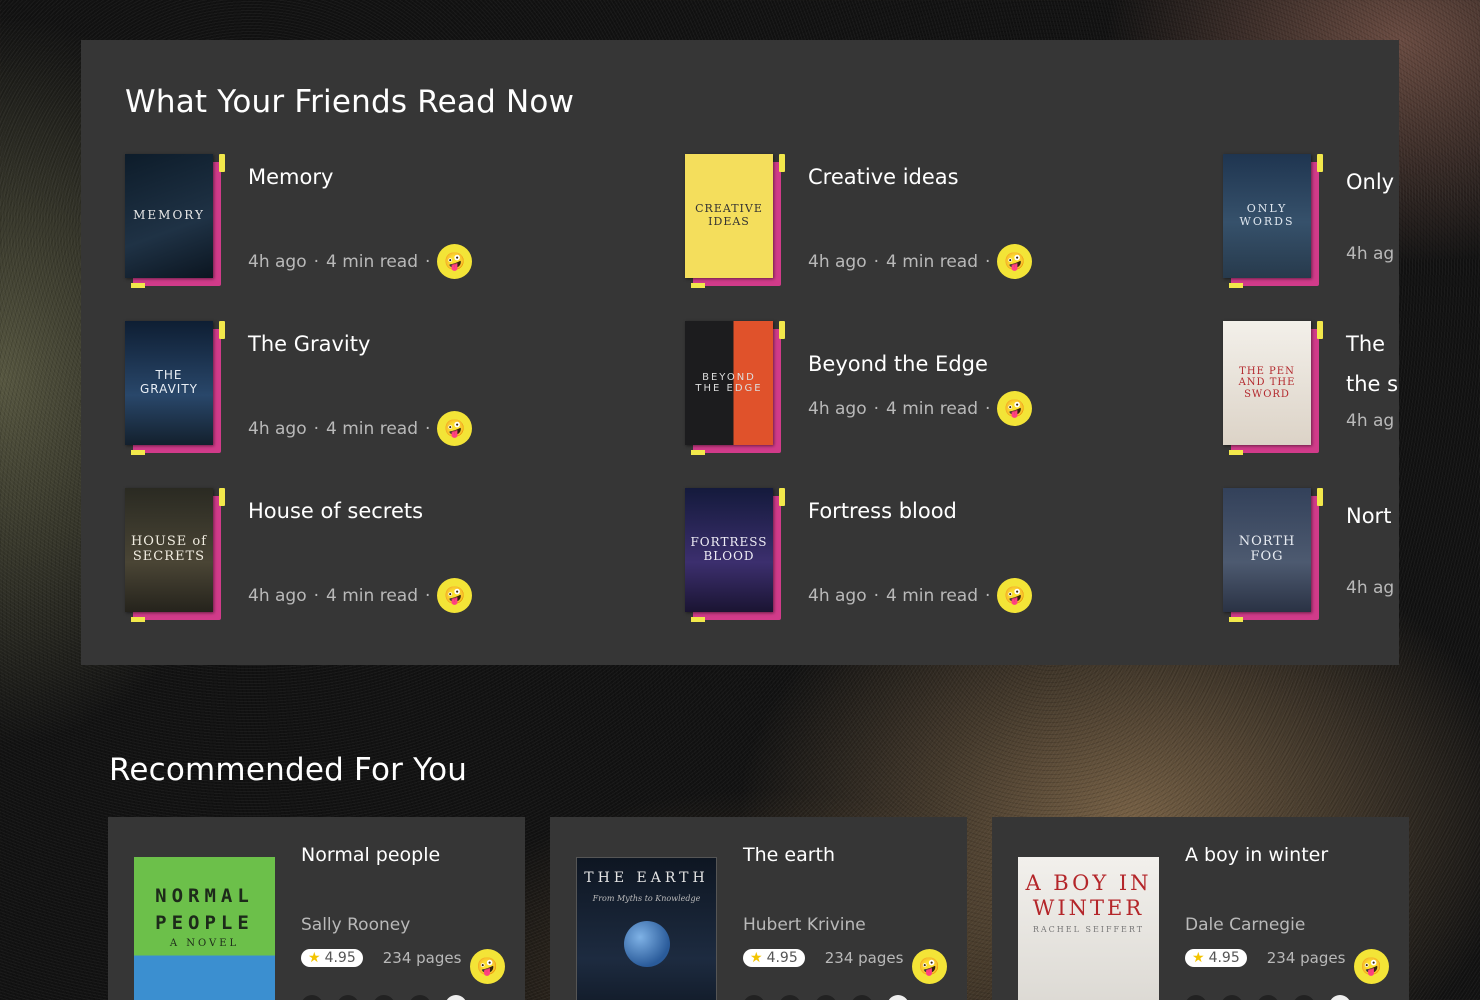 Image resolution: width=1480 pixels, height=1000 pixels. I want to click on book-title: The earth, so click(789, 855).